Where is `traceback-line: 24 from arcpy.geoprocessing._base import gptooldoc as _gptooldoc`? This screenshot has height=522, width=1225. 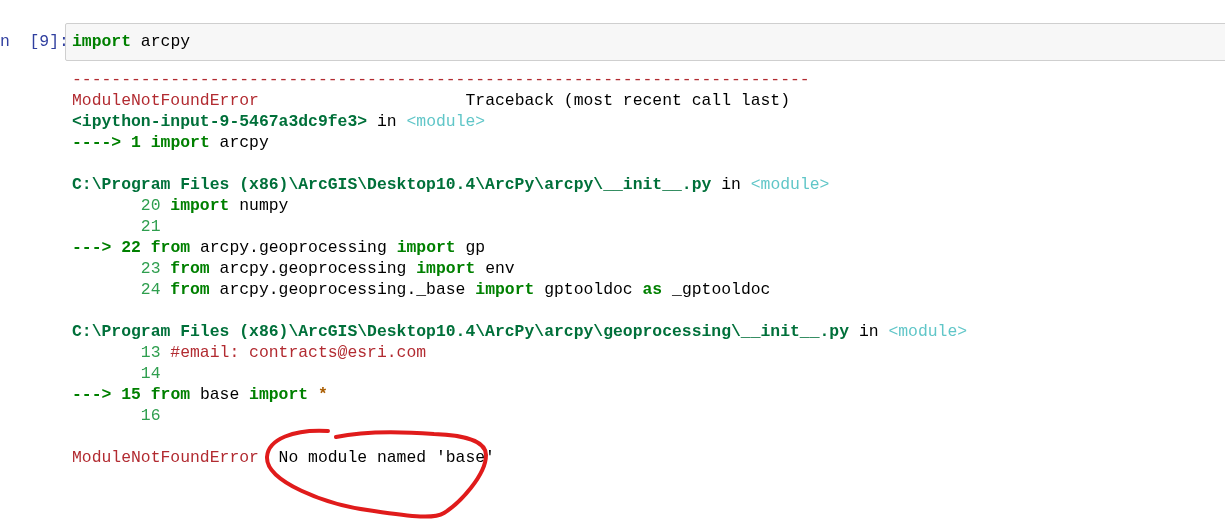 traceback-line: 24 from arcpy.geoprocessing._base import gptooldoc as _gptooldoc is located at coordinates (455, 289).